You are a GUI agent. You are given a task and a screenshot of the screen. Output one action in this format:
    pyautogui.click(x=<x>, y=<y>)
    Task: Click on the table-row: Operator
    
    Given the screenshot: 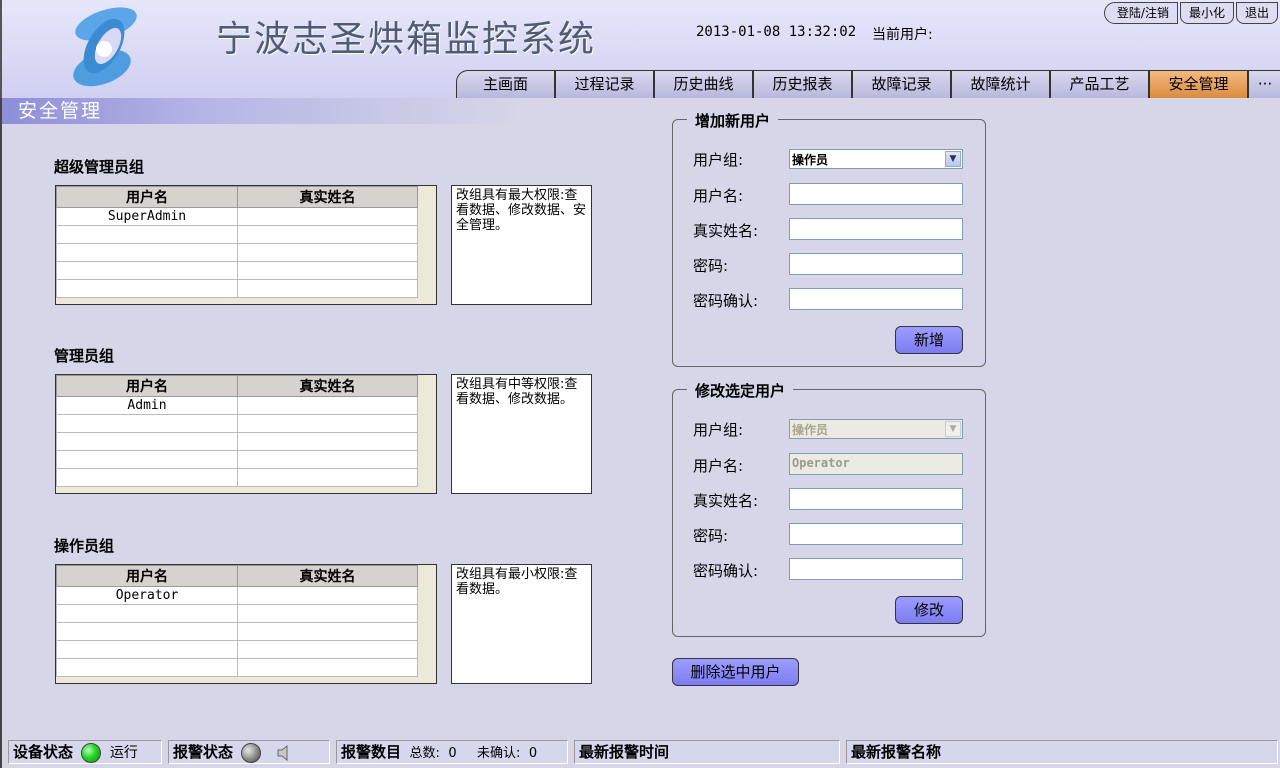 What is the action you would take?
    pyautogui.click(x=237, y=595)
    